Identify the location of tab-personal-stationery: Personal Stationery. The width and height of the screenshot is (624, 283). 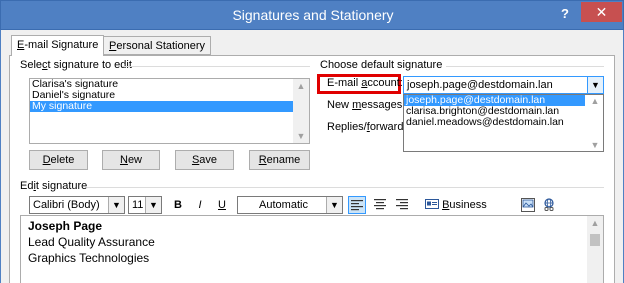
(157, 45).